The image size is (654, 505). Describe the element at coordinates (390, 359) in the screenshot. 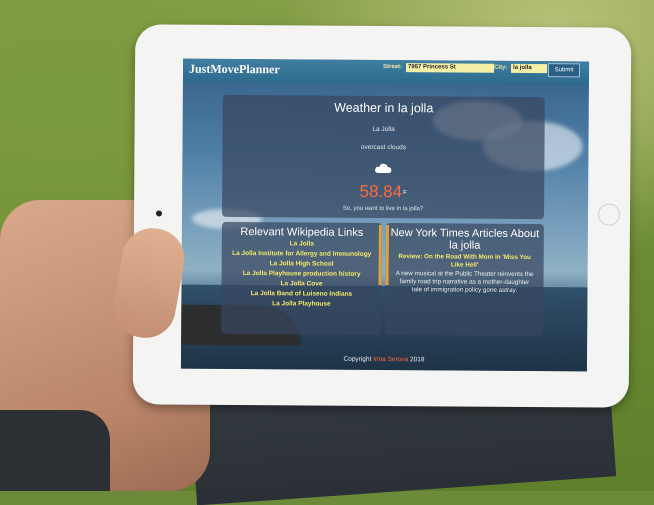

I see `author-link: Irina Serova` at that location.